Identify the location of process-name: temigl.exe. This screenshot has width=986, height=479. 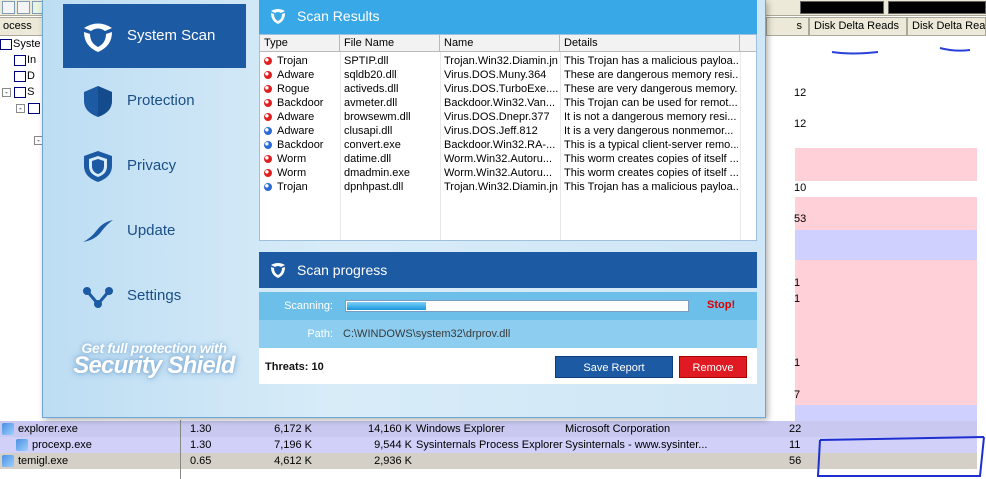
(43, 461).